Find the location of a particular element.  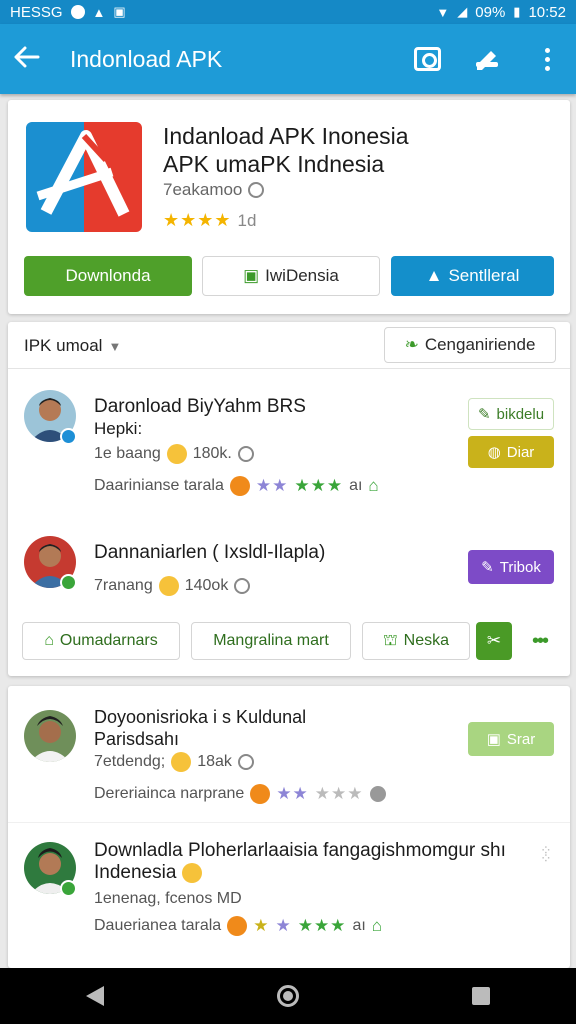

wifi-icon: ▼ is located at coordinates (443, 12).